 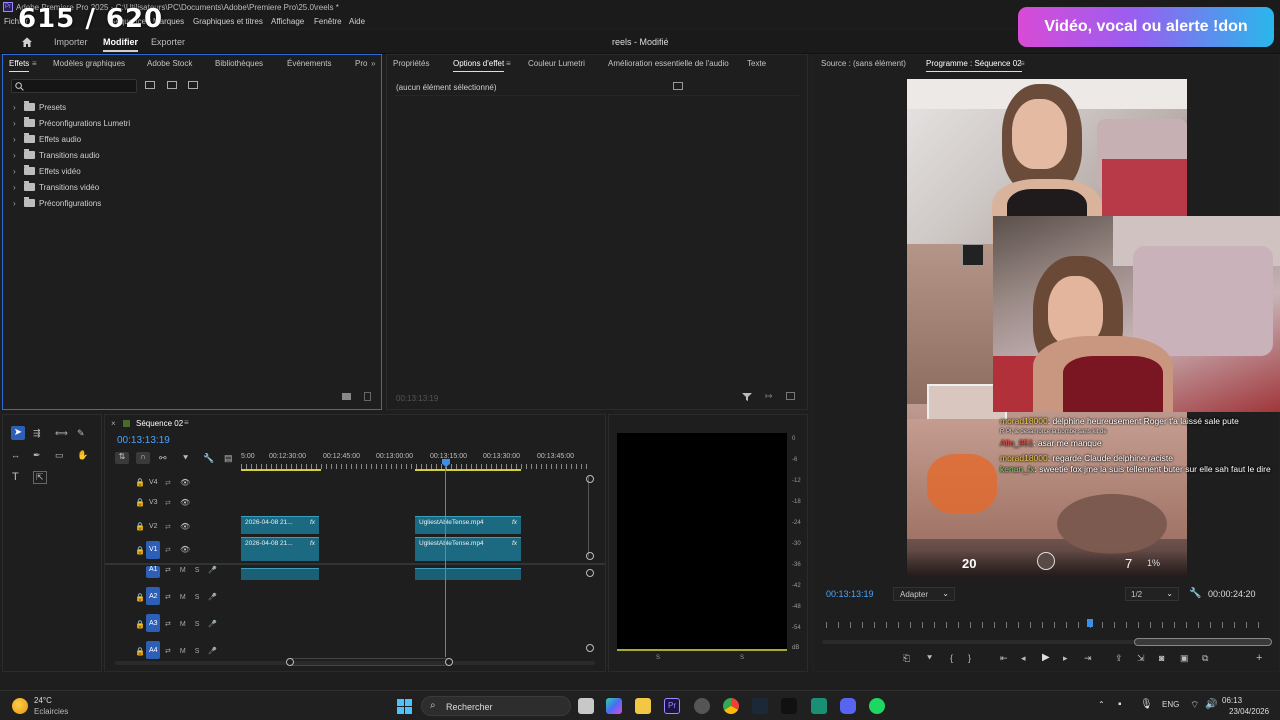 What do you see at coordinates (328, 21) in the screenshot?
I see `menu-fenetre: Fenêtre` at bounding box center [328, 21].